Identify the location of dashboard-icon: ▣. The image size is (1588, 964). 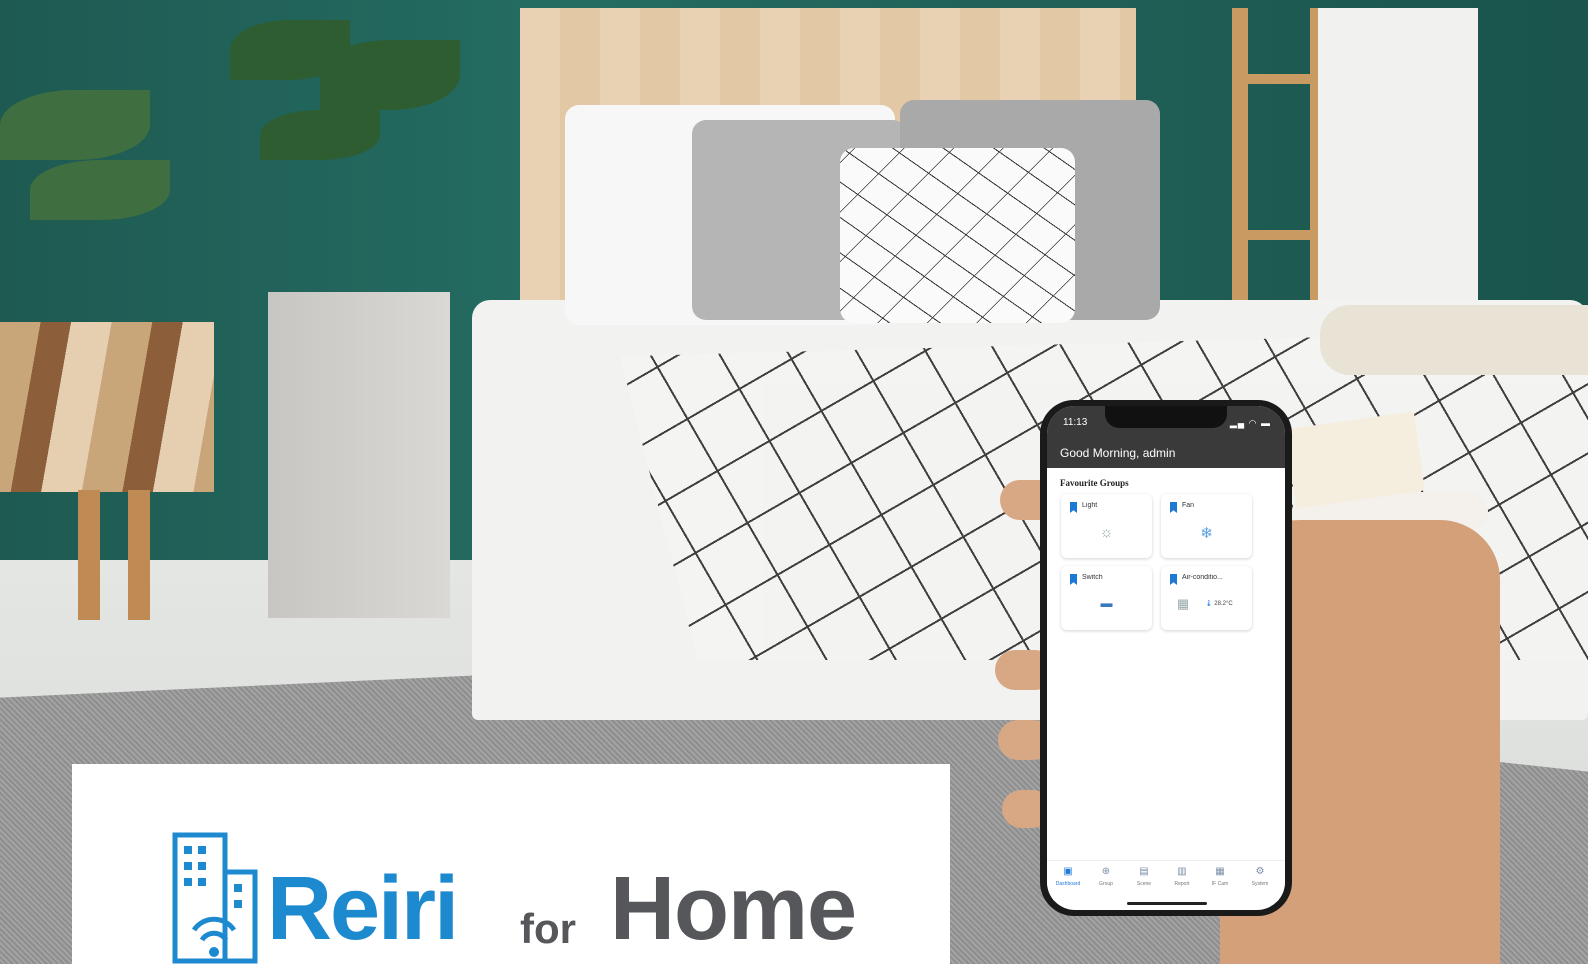
(1068, 871).